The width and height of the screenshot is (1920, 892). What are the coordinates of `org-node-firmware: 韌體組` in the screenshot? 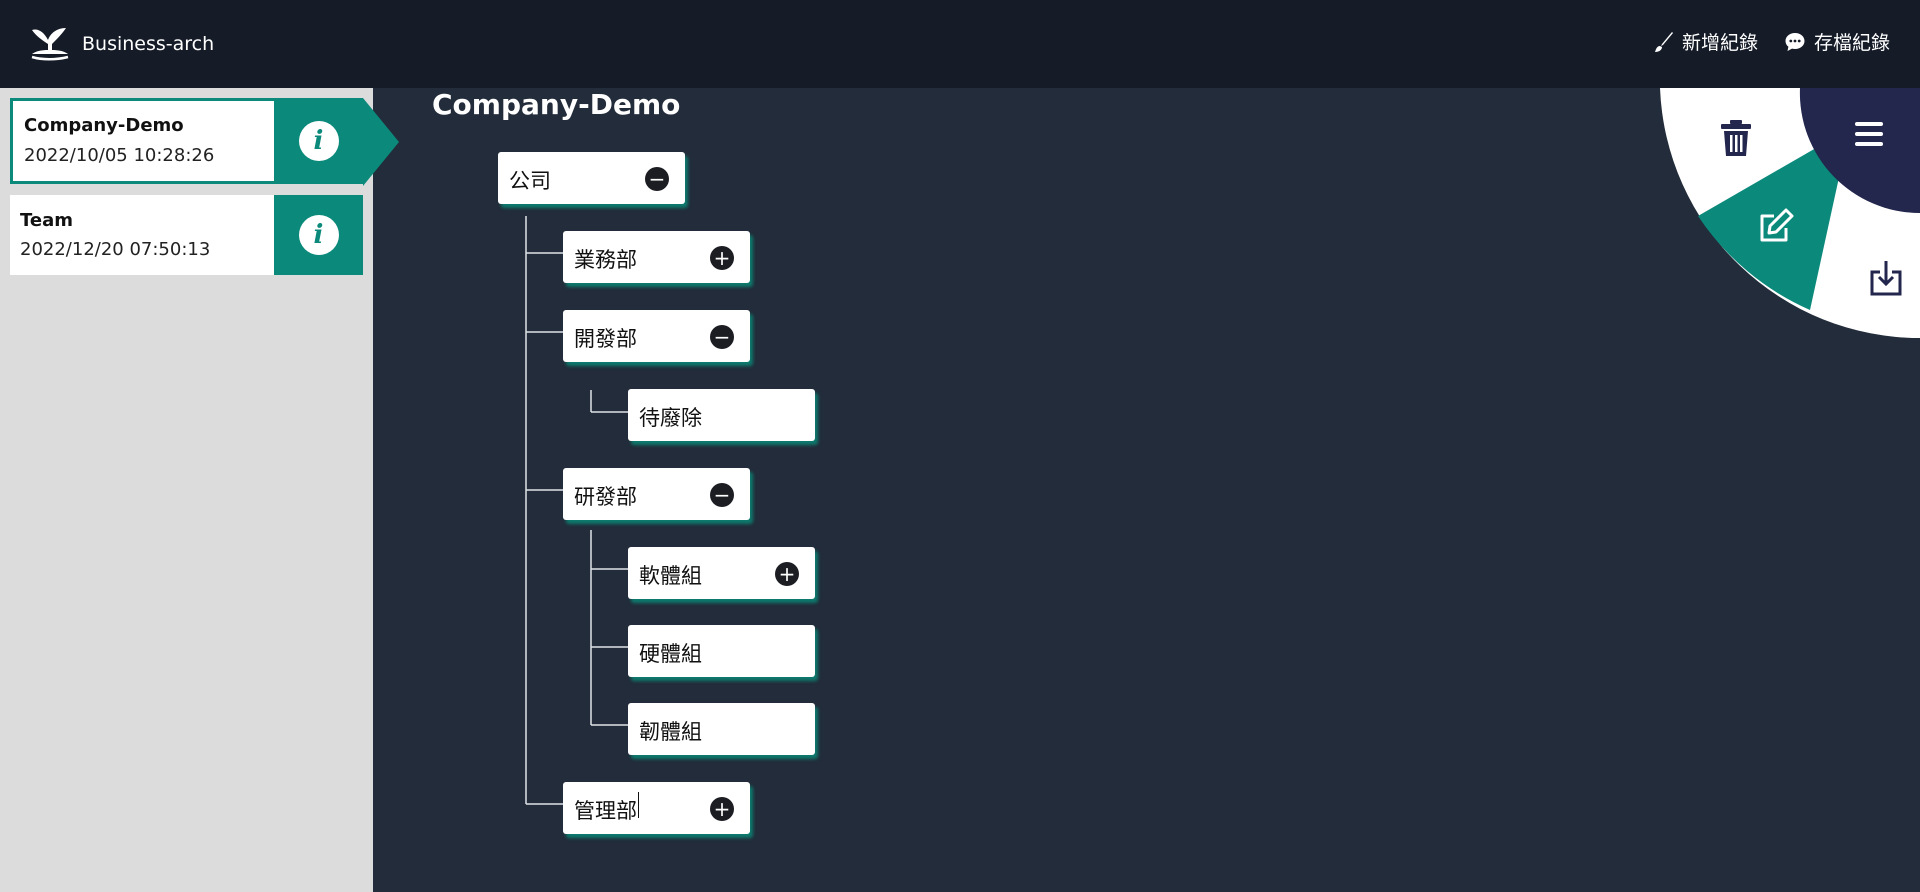 It's located at (721, 729).